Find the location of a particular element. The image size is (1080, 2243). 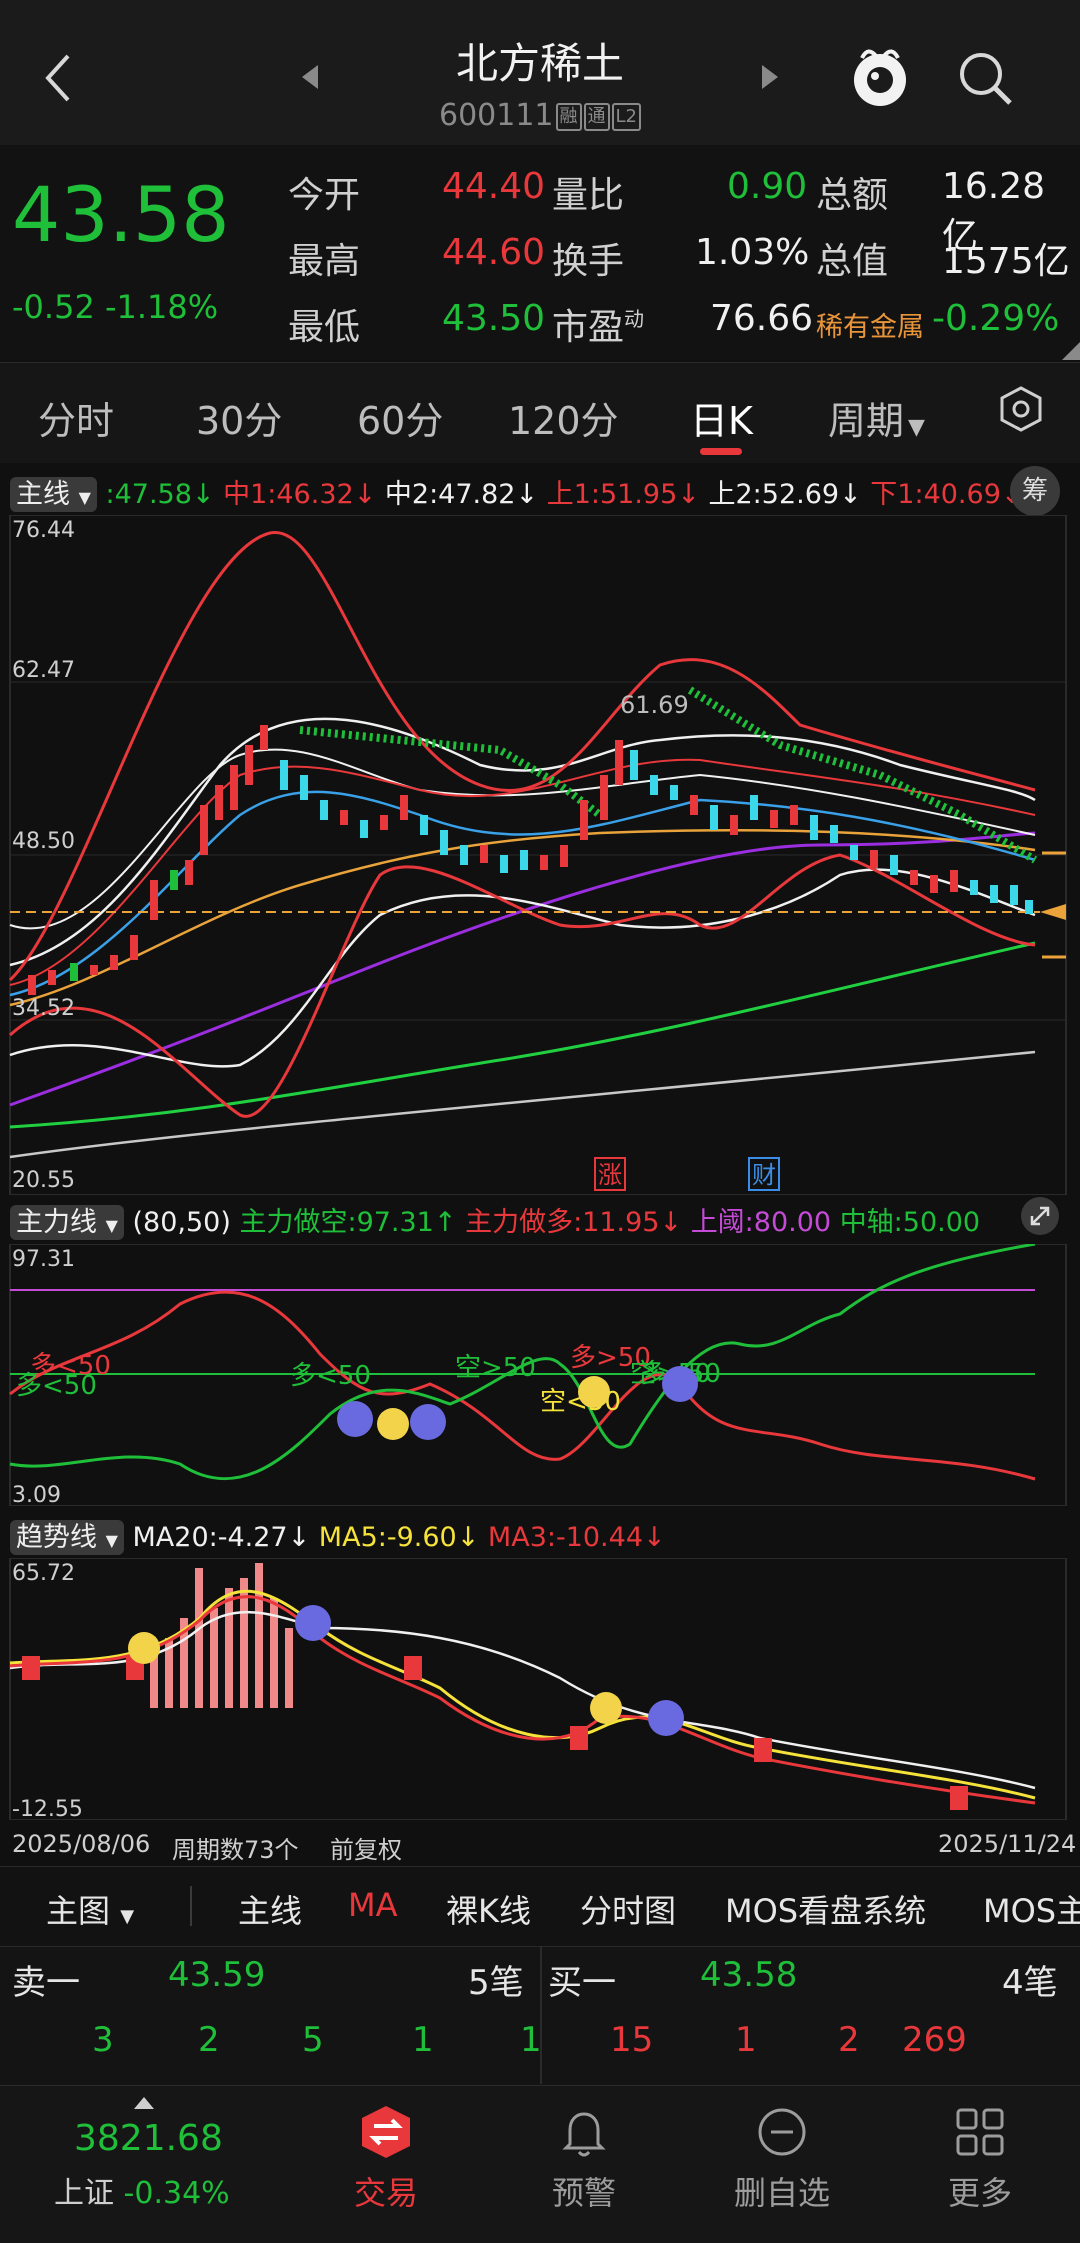

last-price: 43.58 is located at coordinates (121, 214).